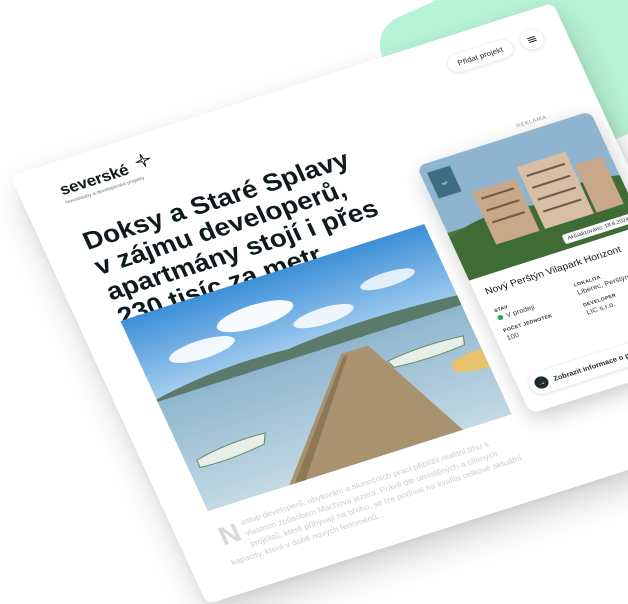  Describe the element at coordinates (480, 56) in the screenshot. I see `add-project-button: Přidat projekt` at that location.